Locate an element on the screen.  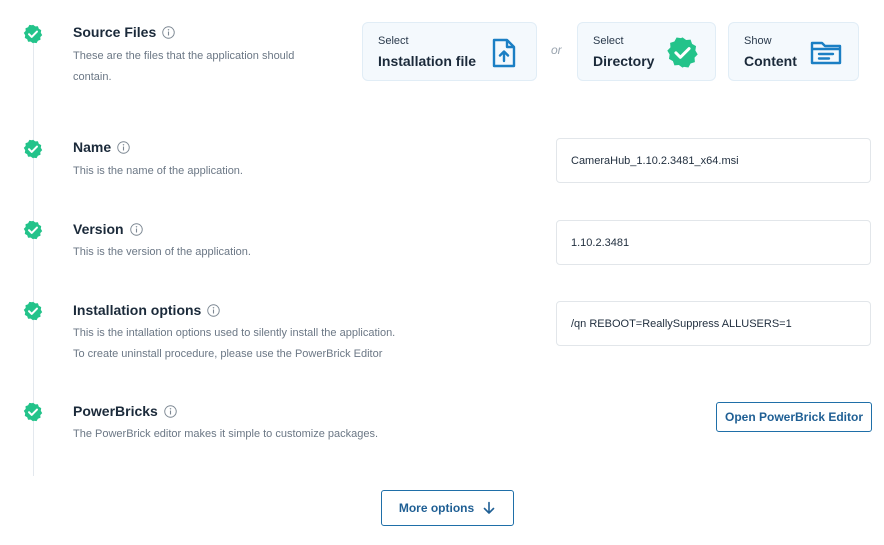
source-files-desc-line: contain. is located at coordinates (92, 77).